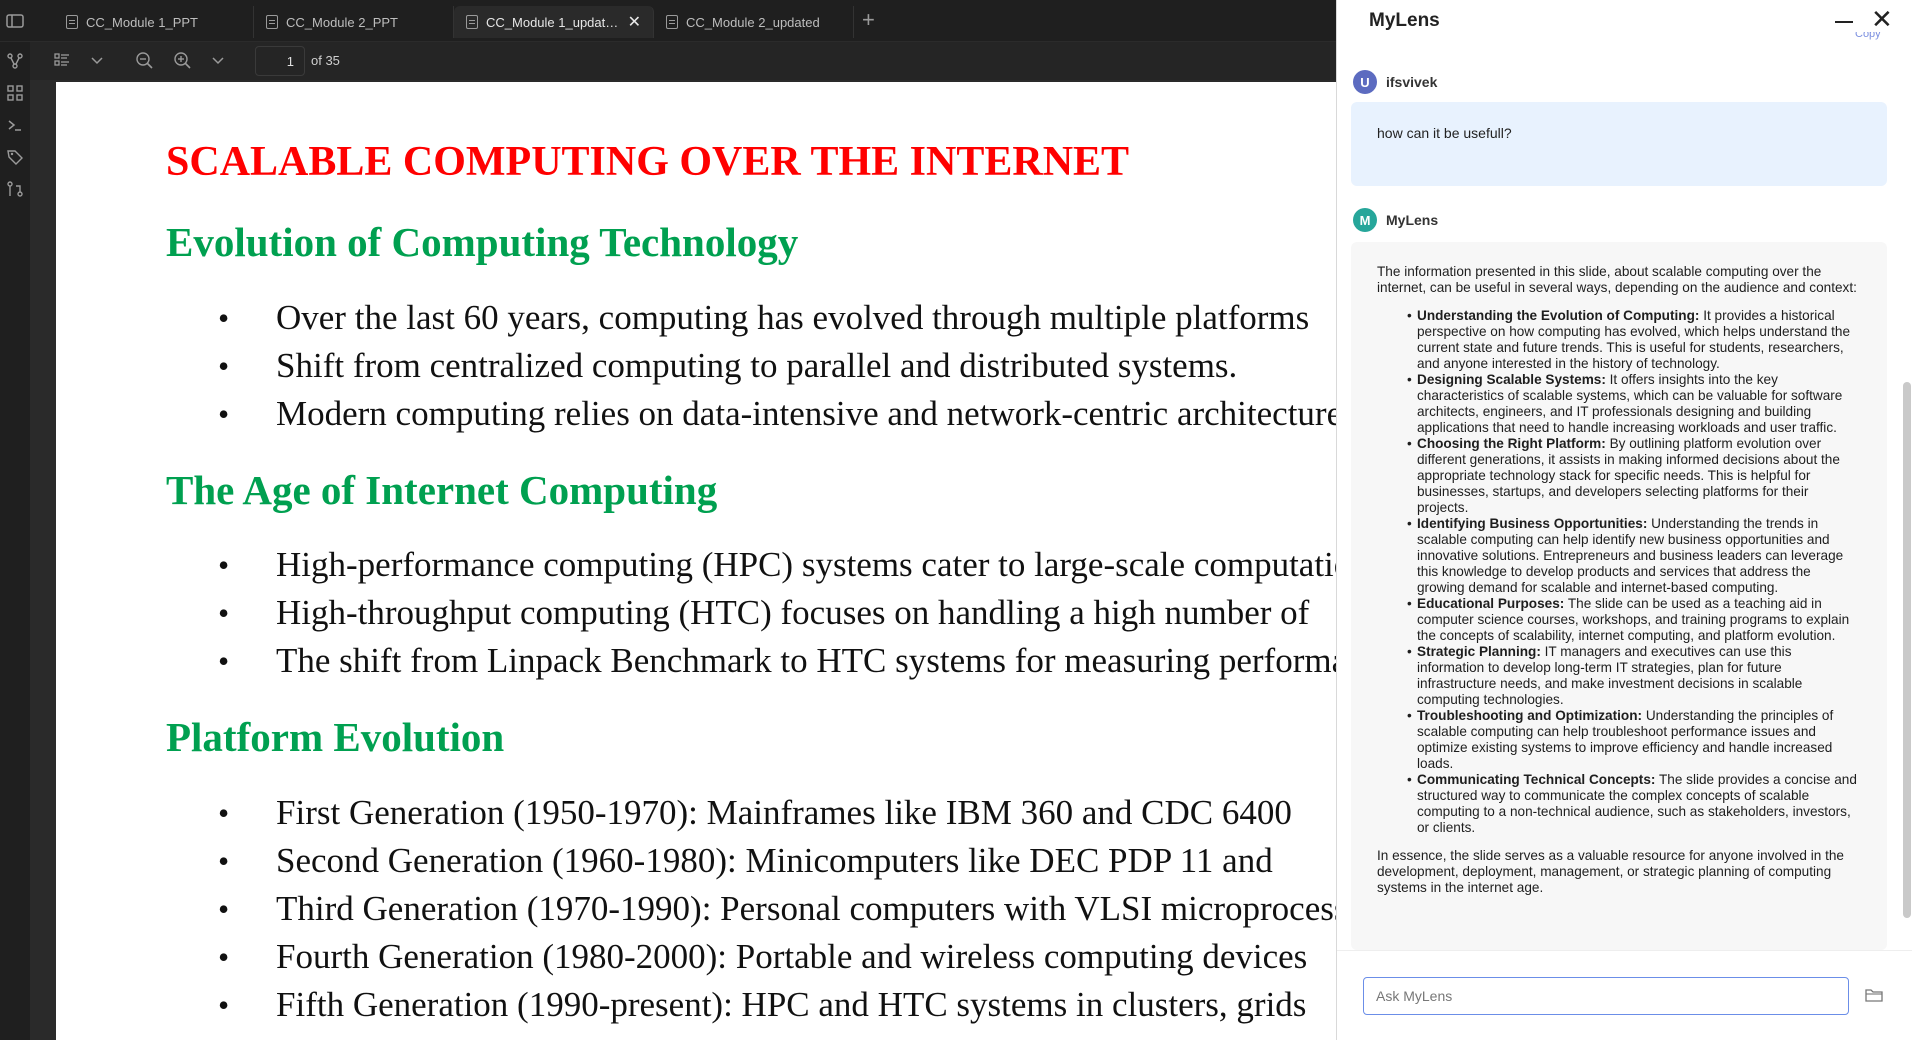 The height and width of the screenshot is (1040, 1912). What do you see at coordinates (144, 60) in the screenshot?
I see `zoom-out-icon` at bounding box center [144, 60].